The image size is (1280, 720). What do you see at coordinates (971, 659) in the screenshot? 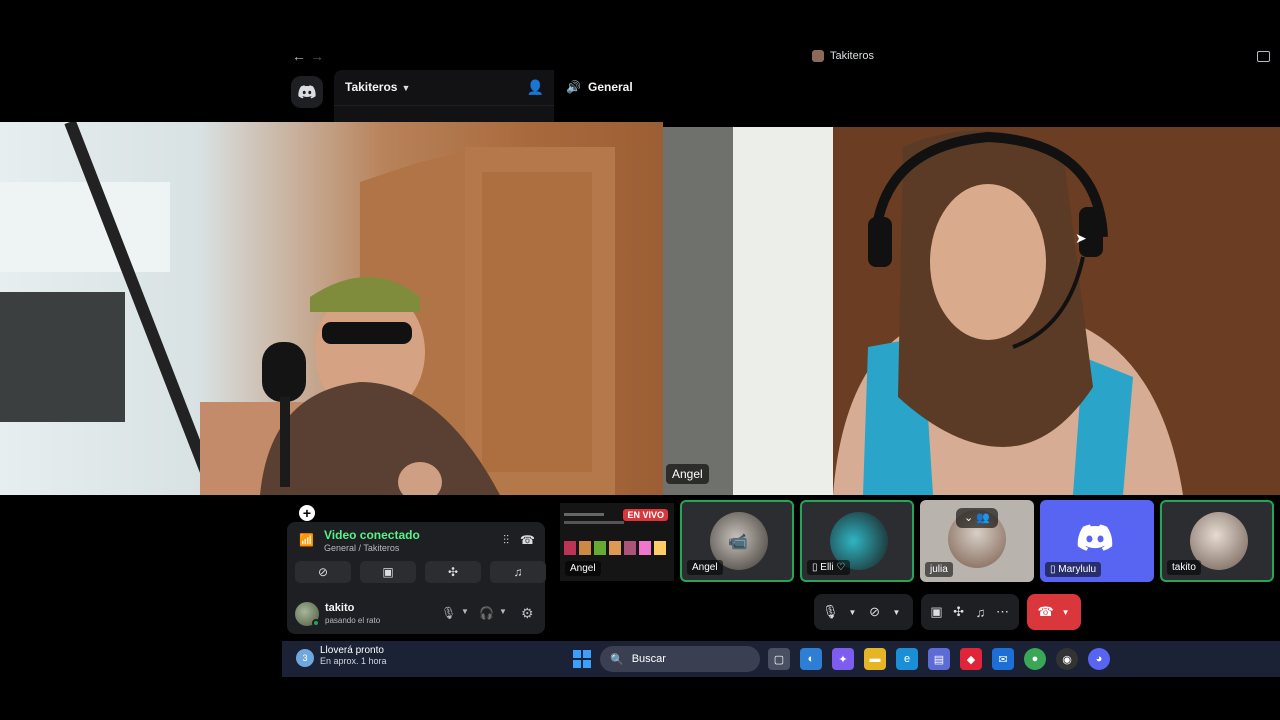
I see `app-icon: ◆` at bounding box center [971, 659].